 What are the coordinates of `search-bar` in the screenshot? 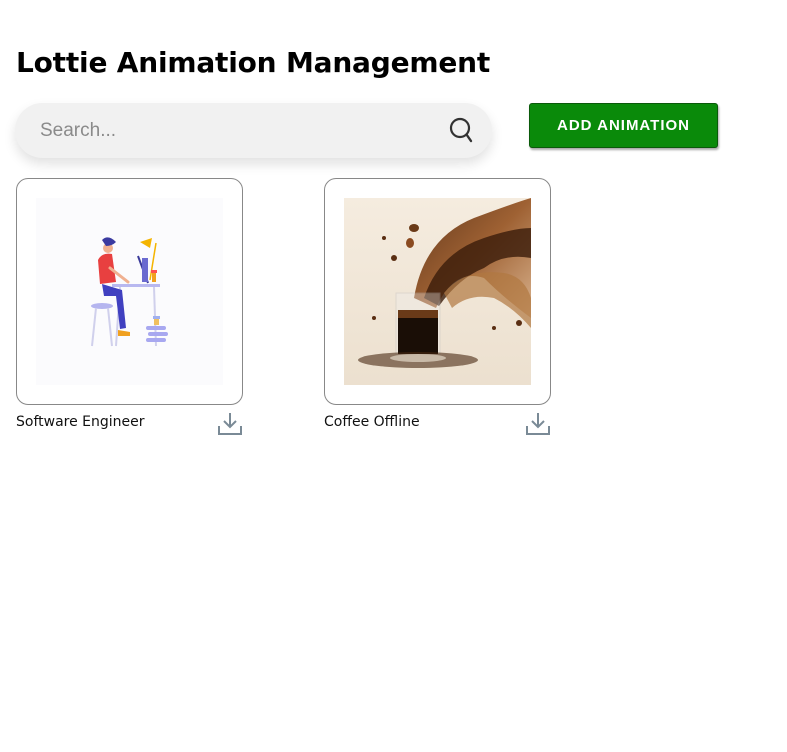 It's located at (253, 130).